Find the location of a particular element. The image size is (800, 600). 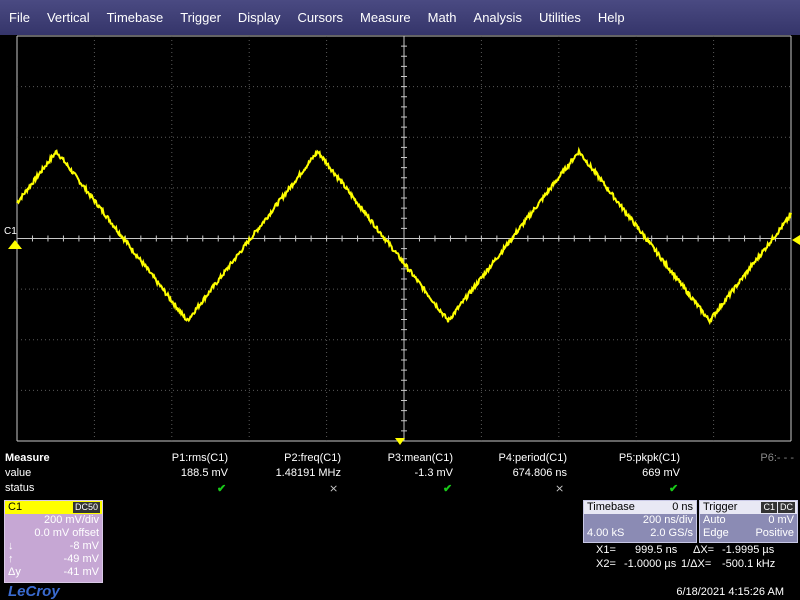

param-name-p2: P2:freq(C1) is located at coordinates (312, 458).